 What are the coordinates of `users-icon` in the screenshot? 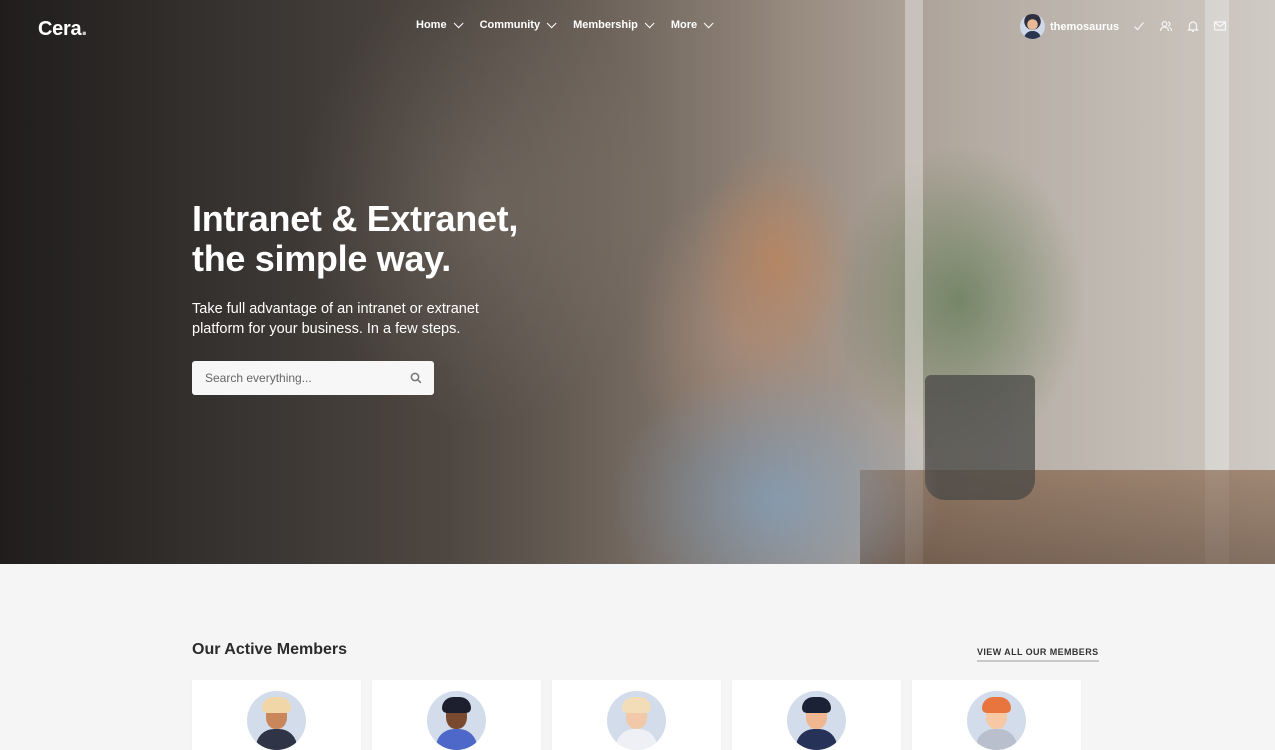 It's located at (1166, 26).